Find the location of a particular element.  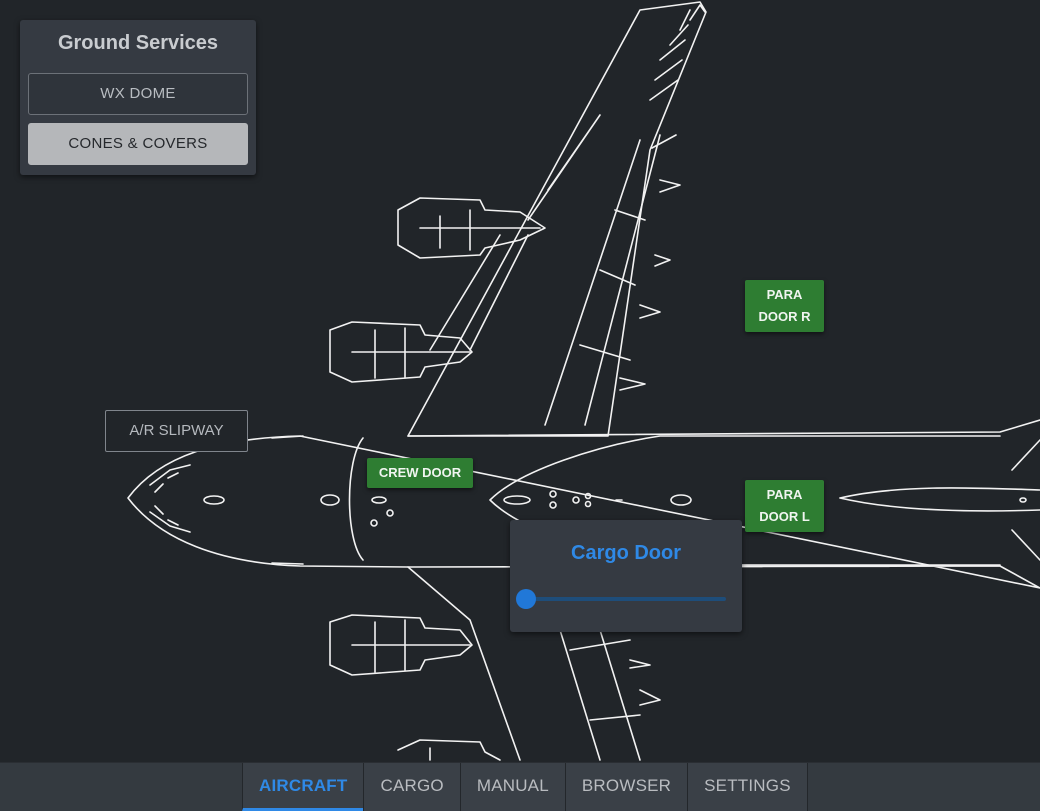

cockpit-windows is located at coordinates (170, 498).